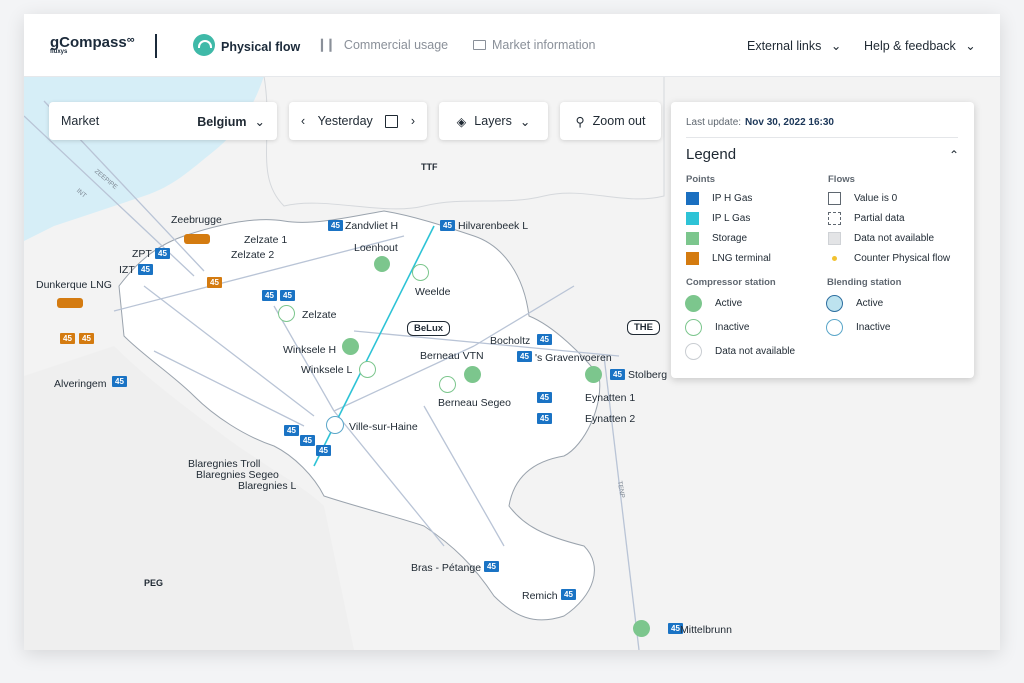  Describe the element at coordinates (392, 121) in the screenshot. I see `calendar-icon` at that location.